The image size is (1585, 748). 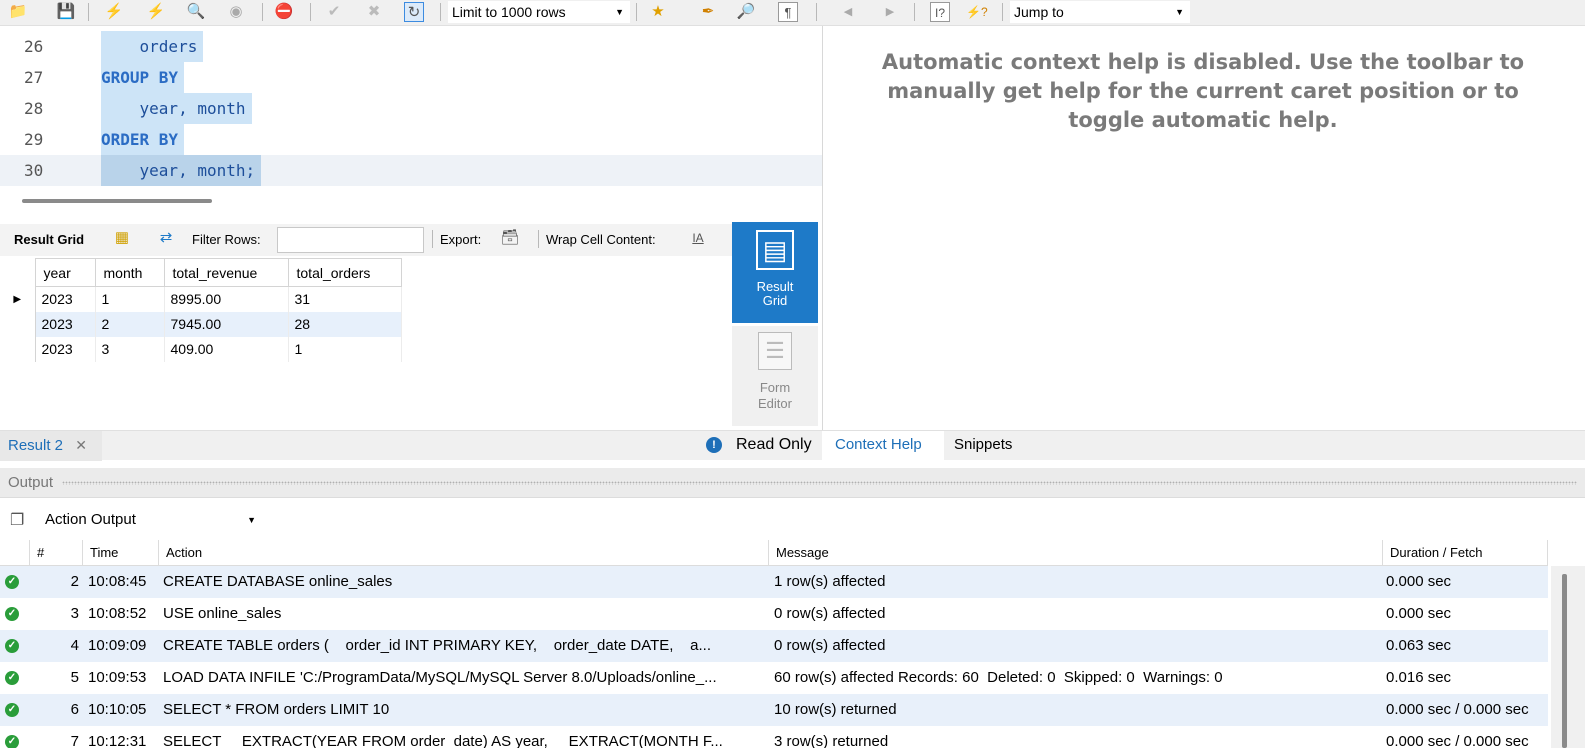 I want to click on output-row-number: 7, so click(x=74, y=740).